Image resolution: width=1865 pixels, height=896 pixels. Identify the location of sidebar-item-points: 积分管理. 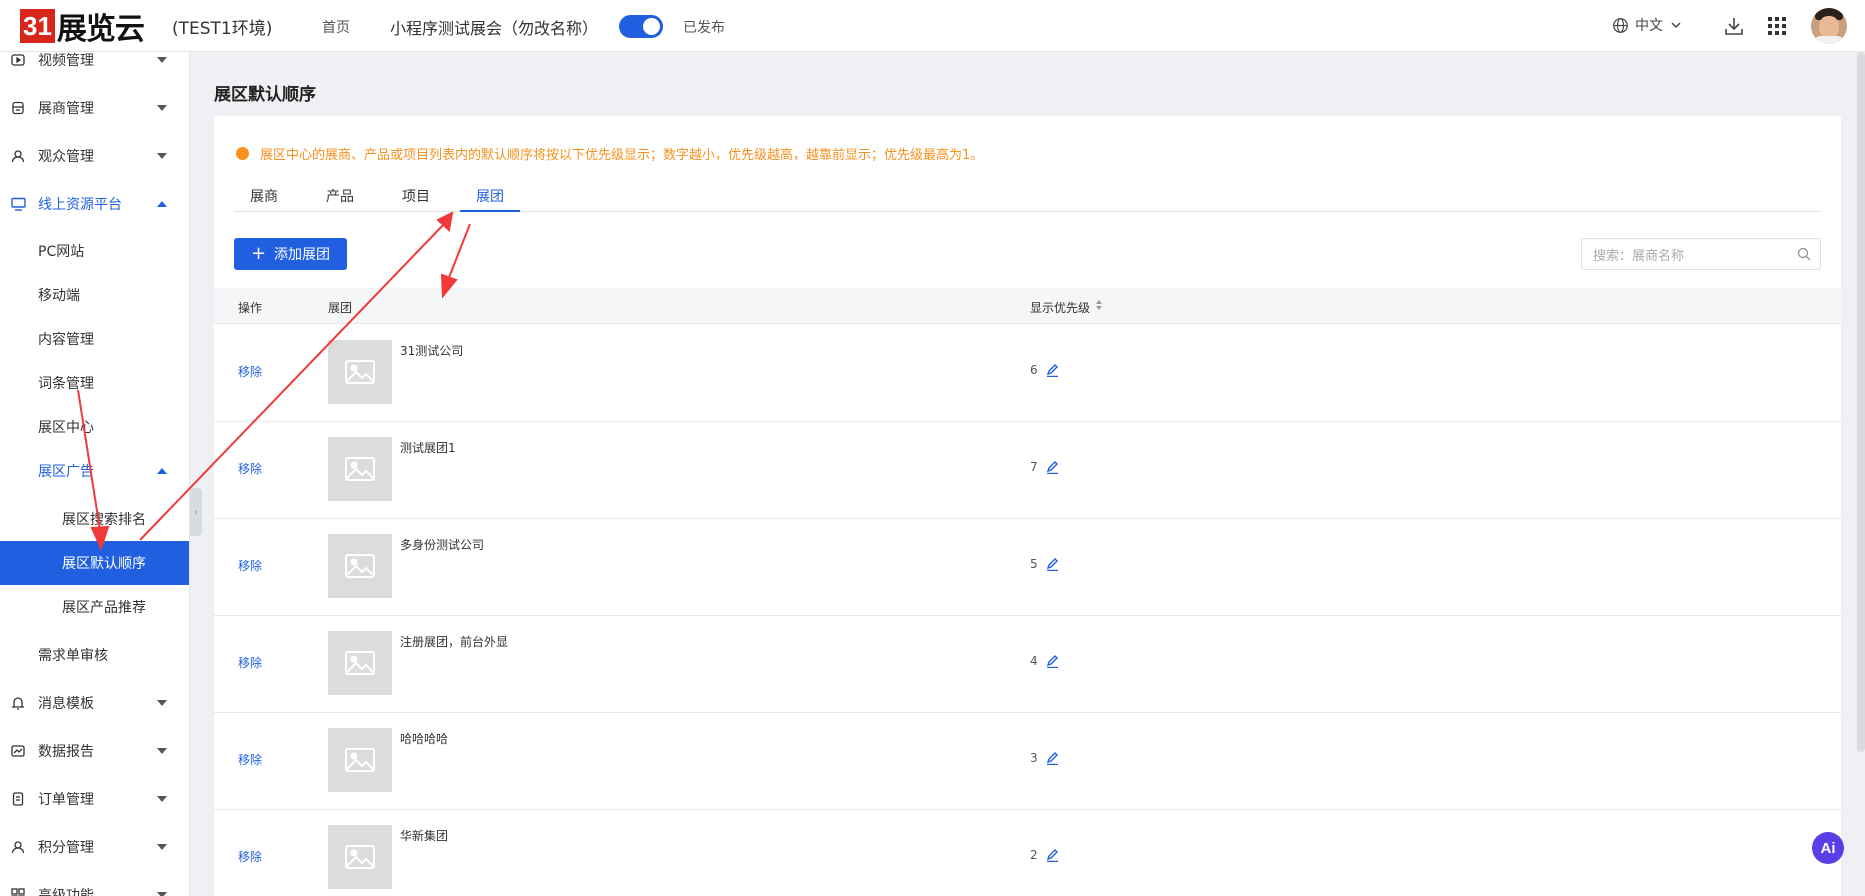
(94, 847).